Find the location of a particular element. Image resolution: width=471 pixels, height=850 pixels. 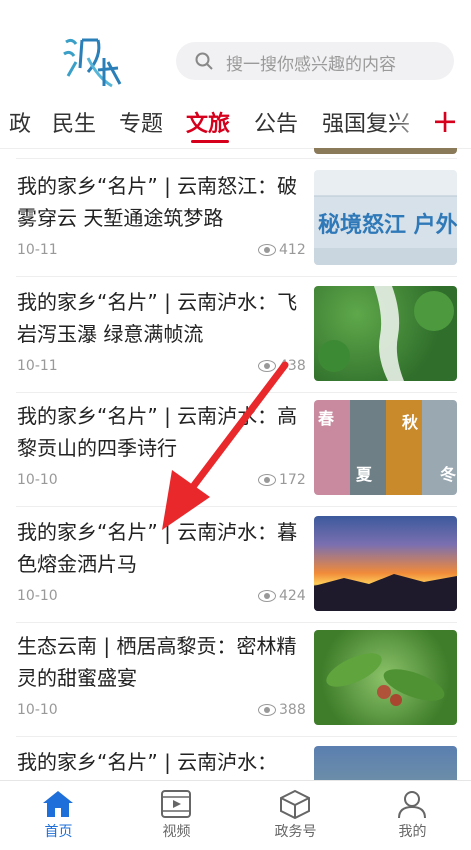

tab-culture-tourism: 文旅 is located at coordinates (208, 122).